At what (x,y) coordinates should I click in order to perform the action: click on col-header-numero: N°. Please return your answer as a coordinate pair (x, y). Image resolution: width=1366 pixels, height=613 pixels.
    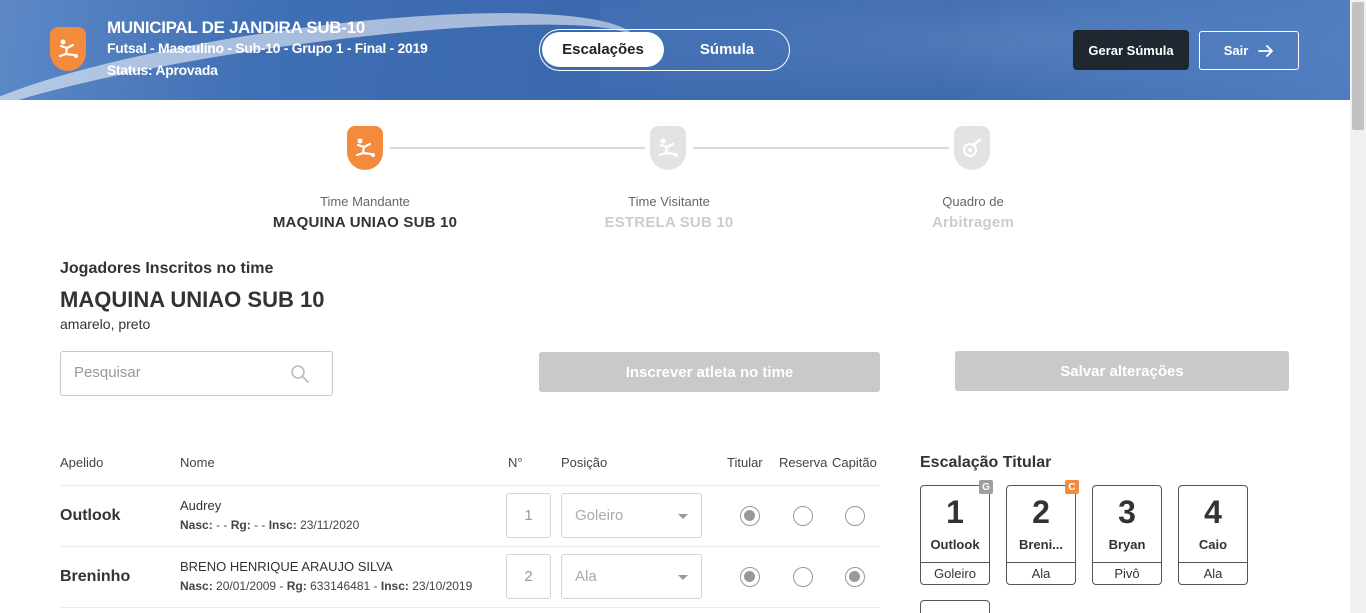
    Looking at the image, I should click on (515, 462).